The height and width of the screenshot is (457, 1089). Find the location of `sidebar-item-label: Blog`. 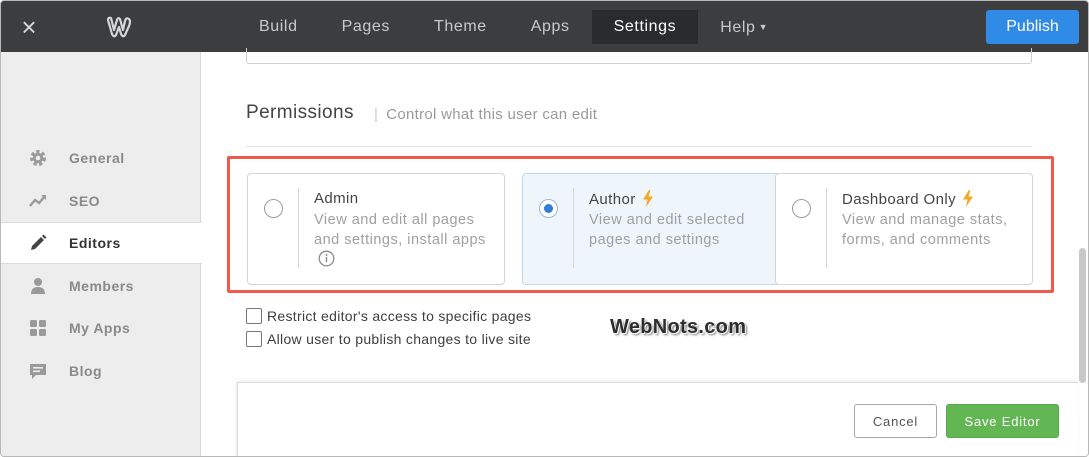

sidebar-item-label: Blog is located at coordinates (86, 371).